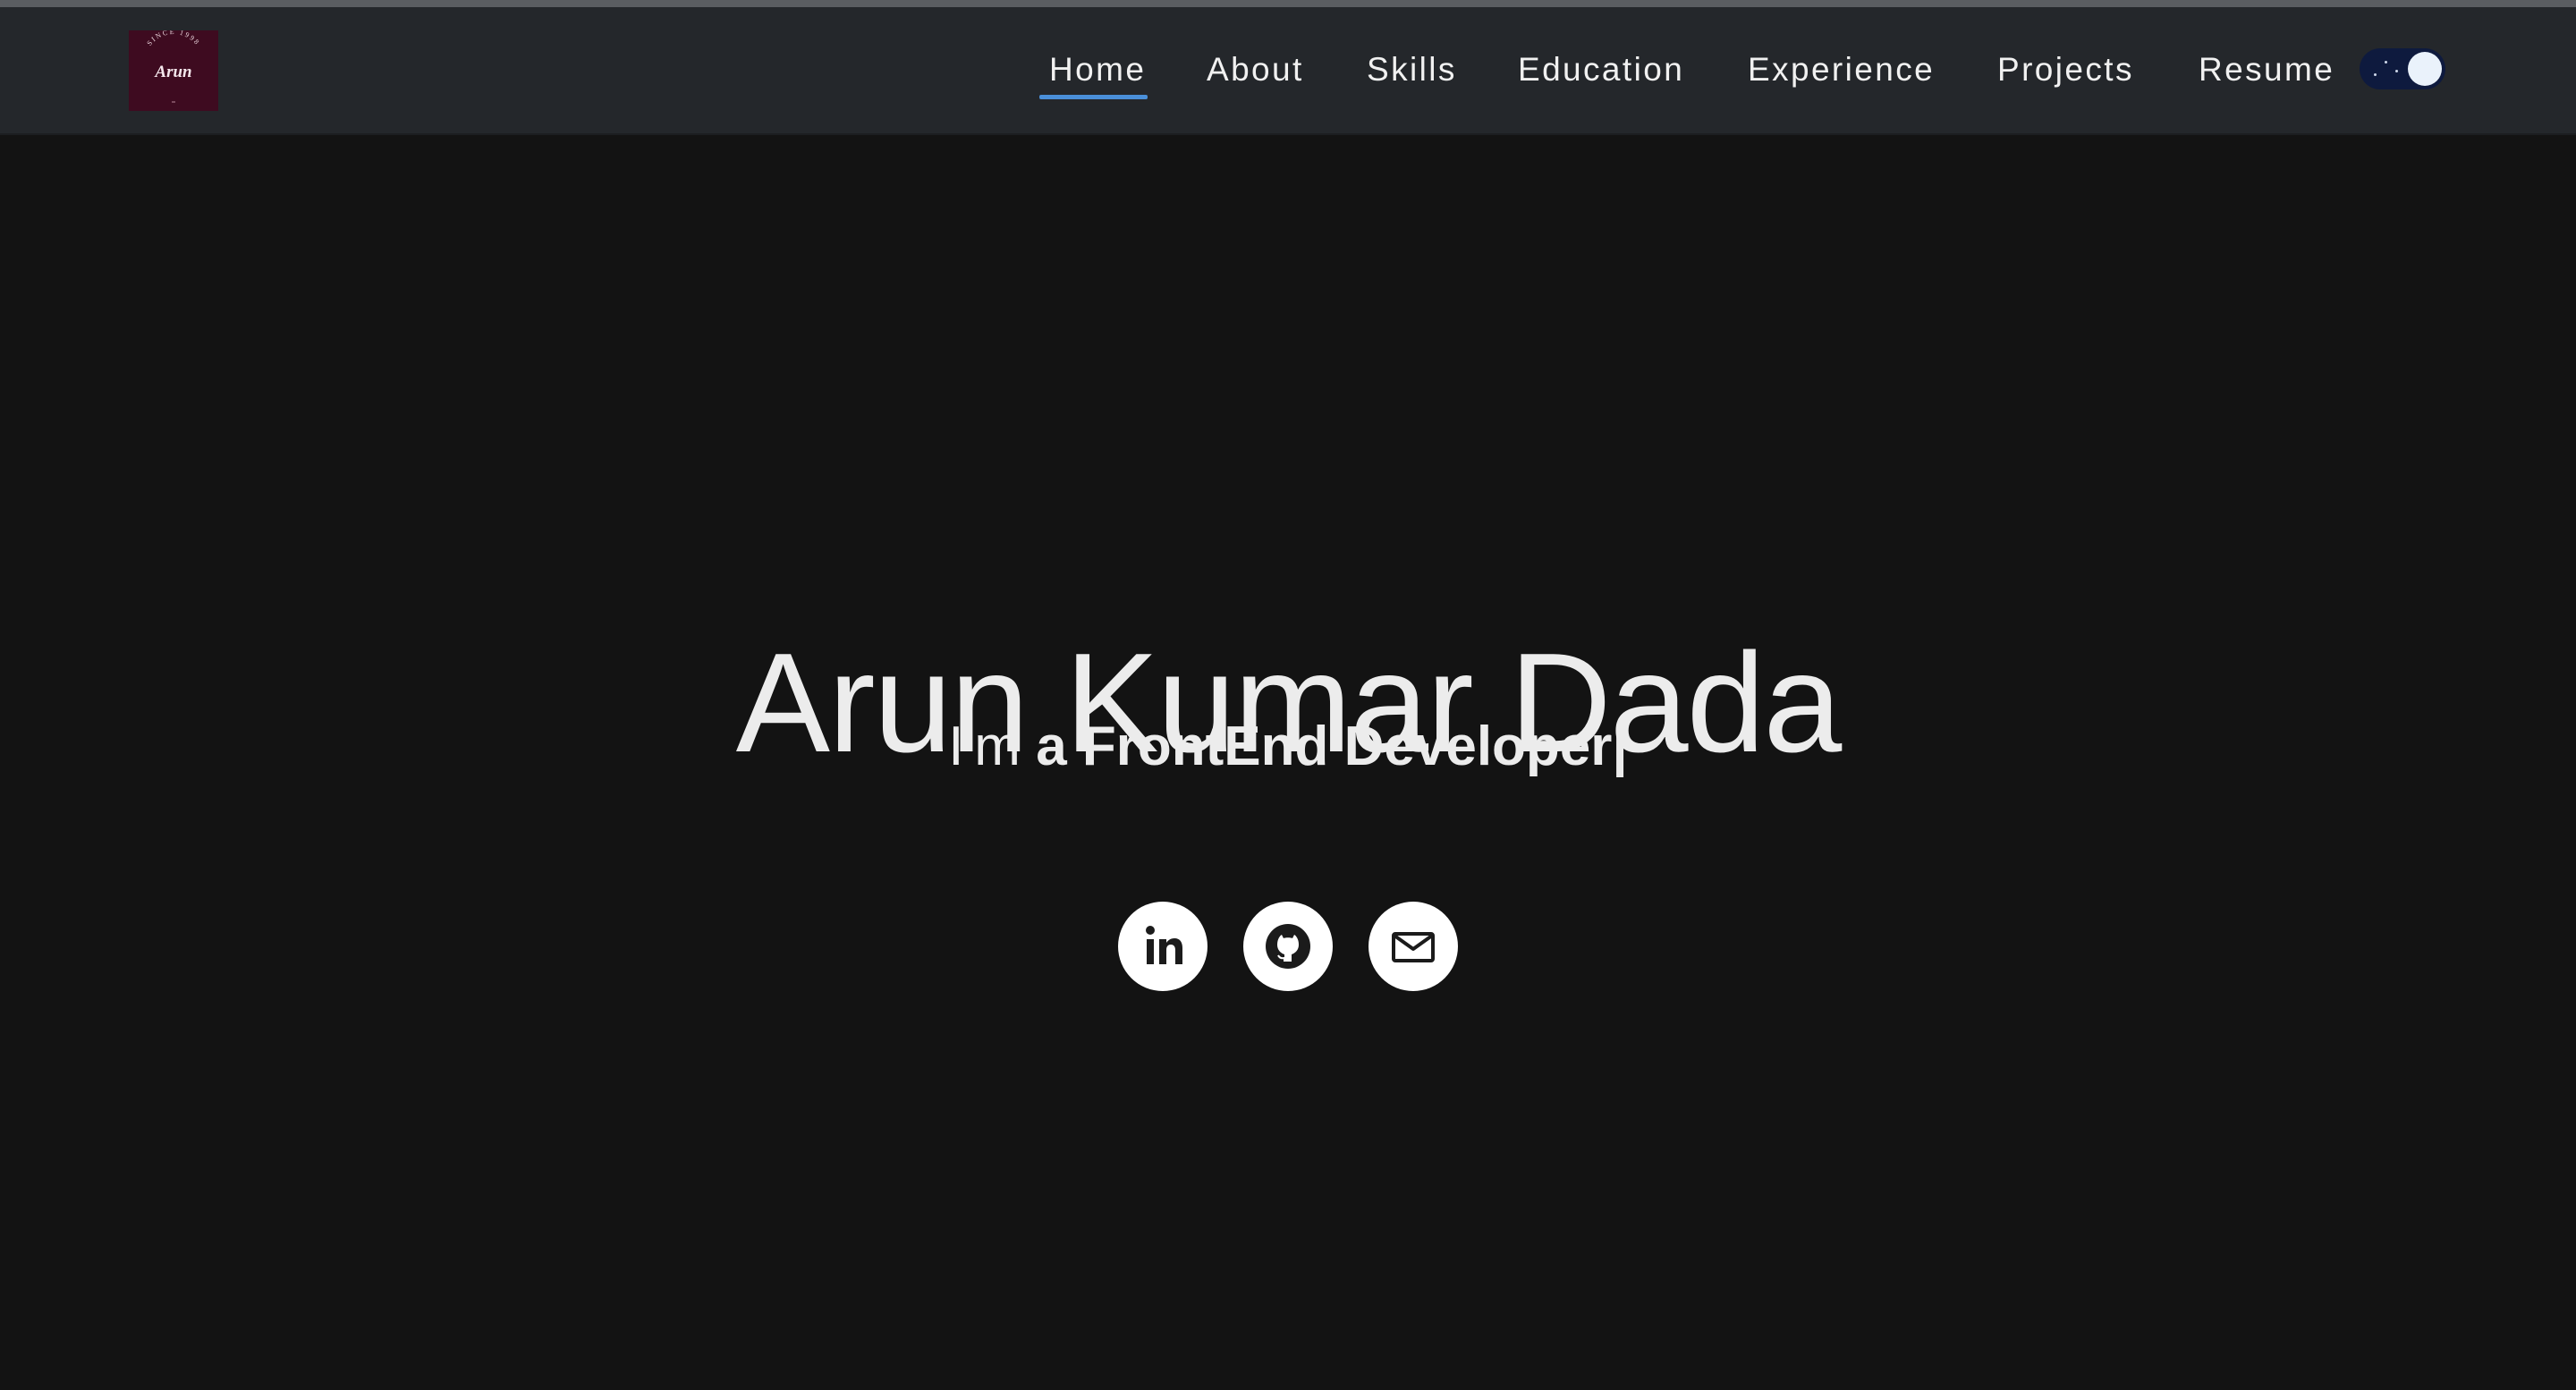 This screenshot has height=1390, width=2576. Describe the element at coordinates (1098, 69) in the screenshot. I see `nav-item-label: Home` at that location.